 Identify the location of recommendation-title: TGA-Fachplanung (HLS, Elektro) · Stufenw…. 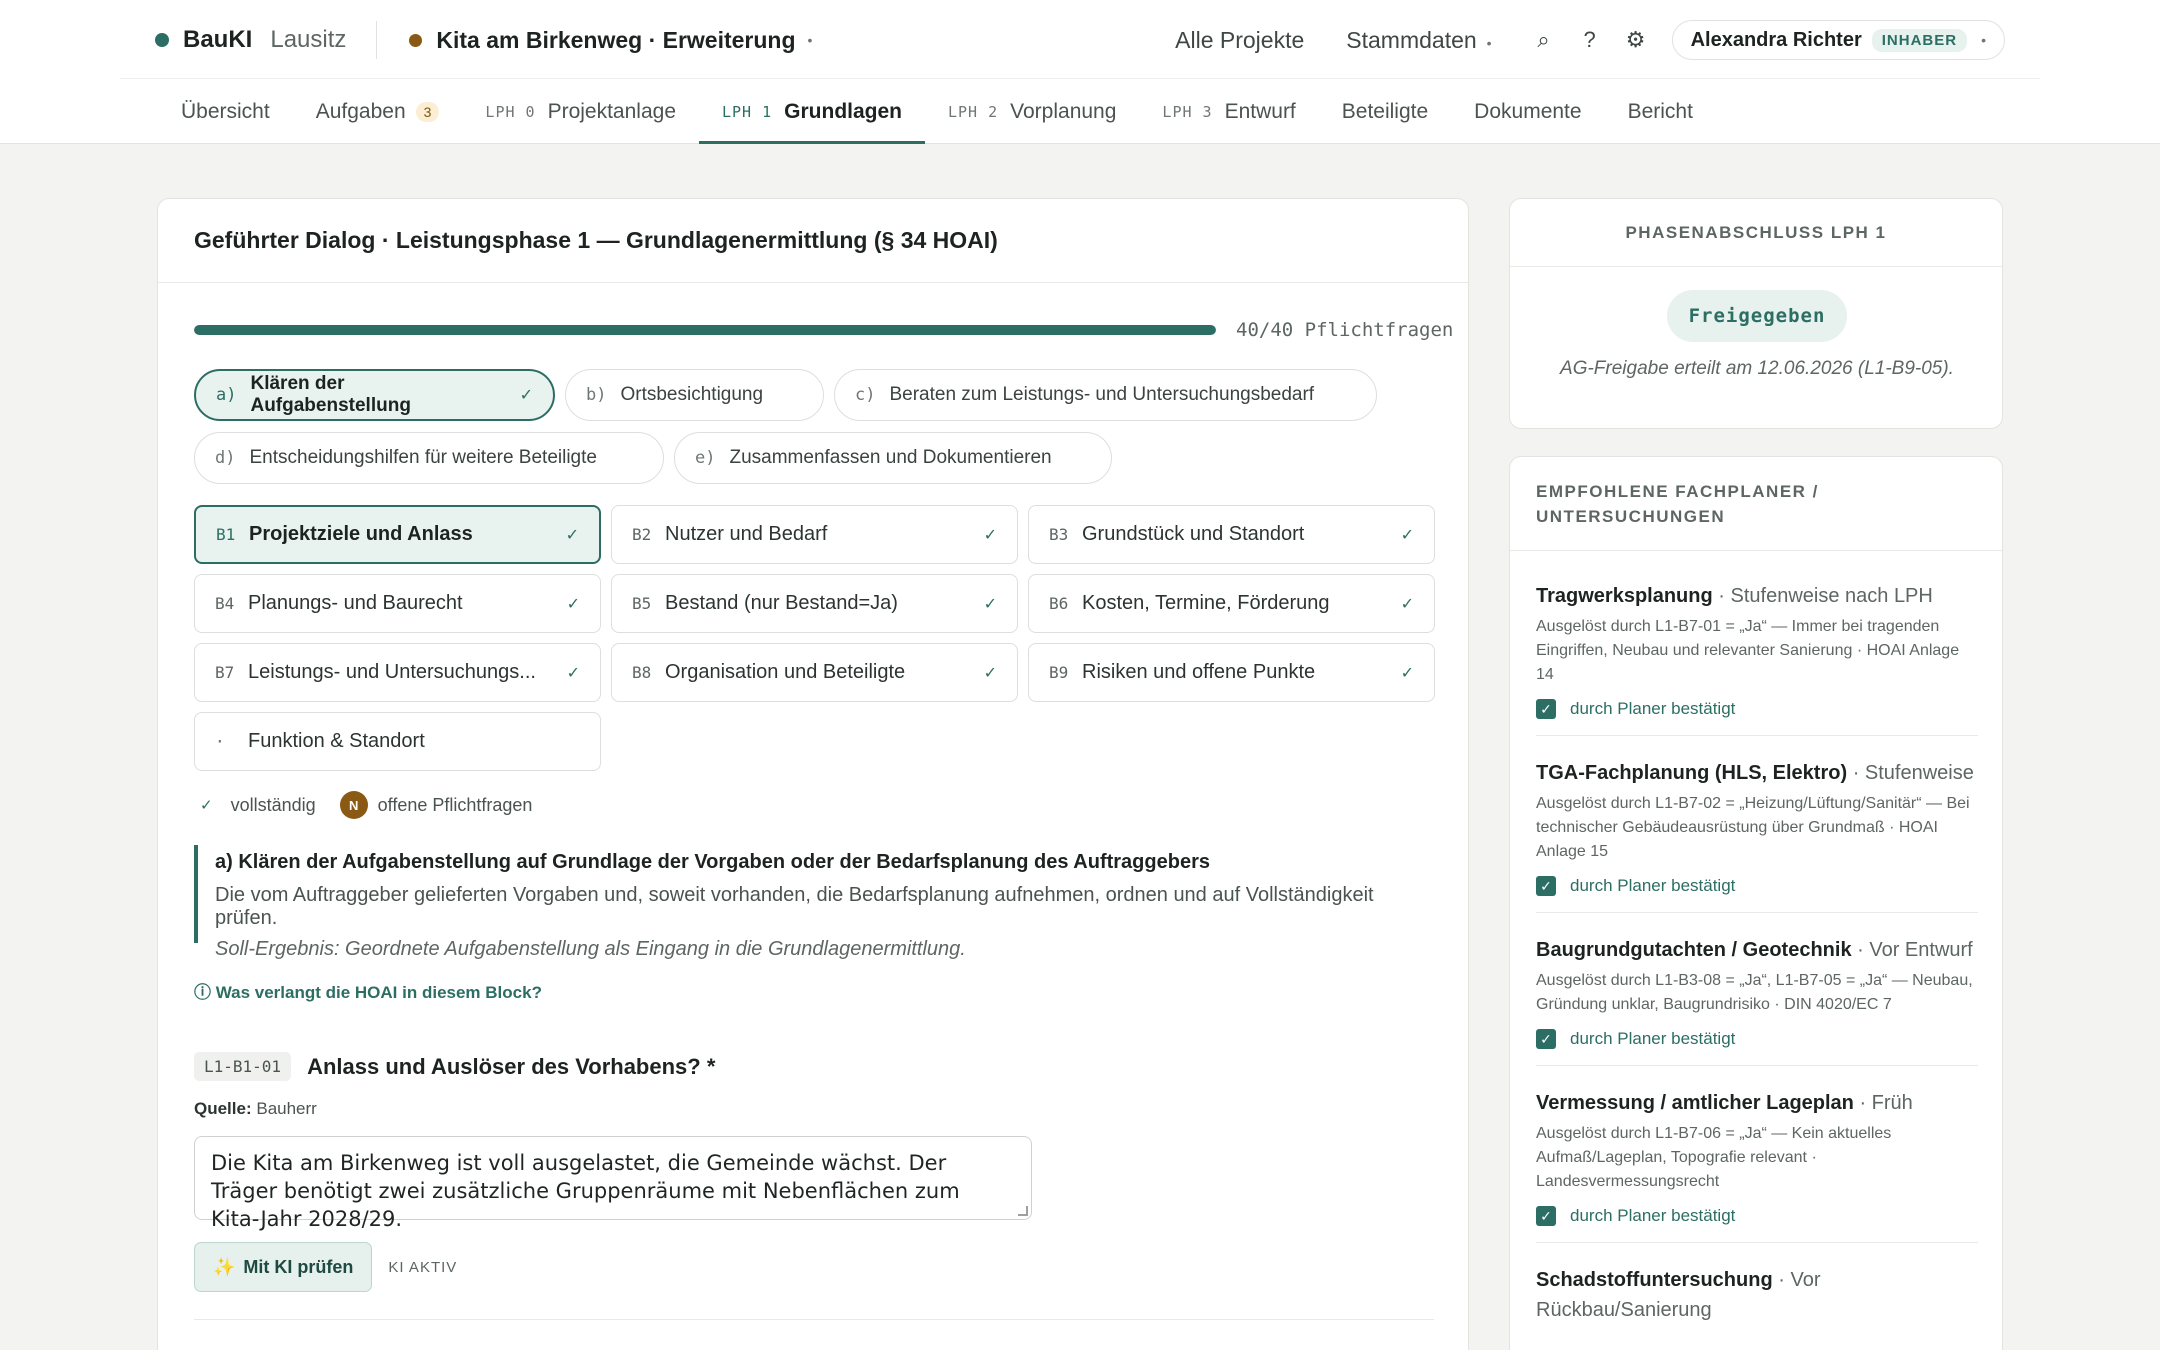
(1755, 773).